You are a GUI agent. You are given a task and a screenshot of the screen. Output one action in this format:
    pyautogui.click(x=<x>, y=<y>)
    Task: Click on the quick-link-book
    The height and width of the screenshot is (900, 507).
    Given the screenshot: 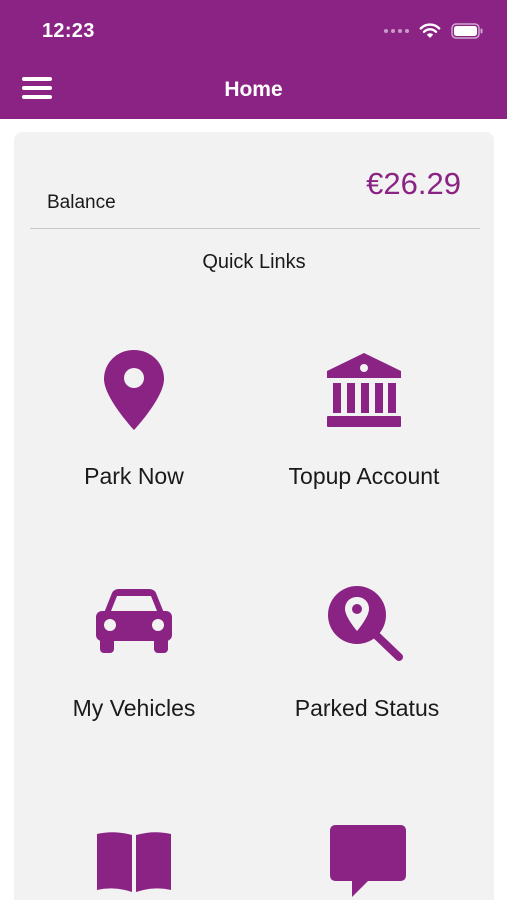 What is the action you would take?
    pyautogui.click(x=134, y=858)
    